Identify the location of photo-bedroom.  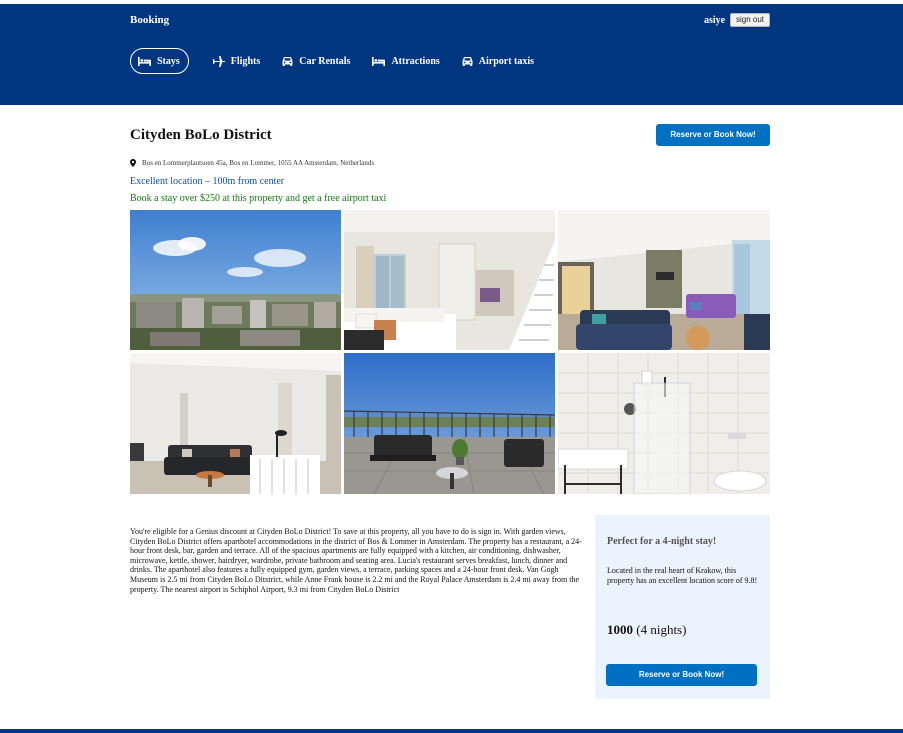
(449, 280).